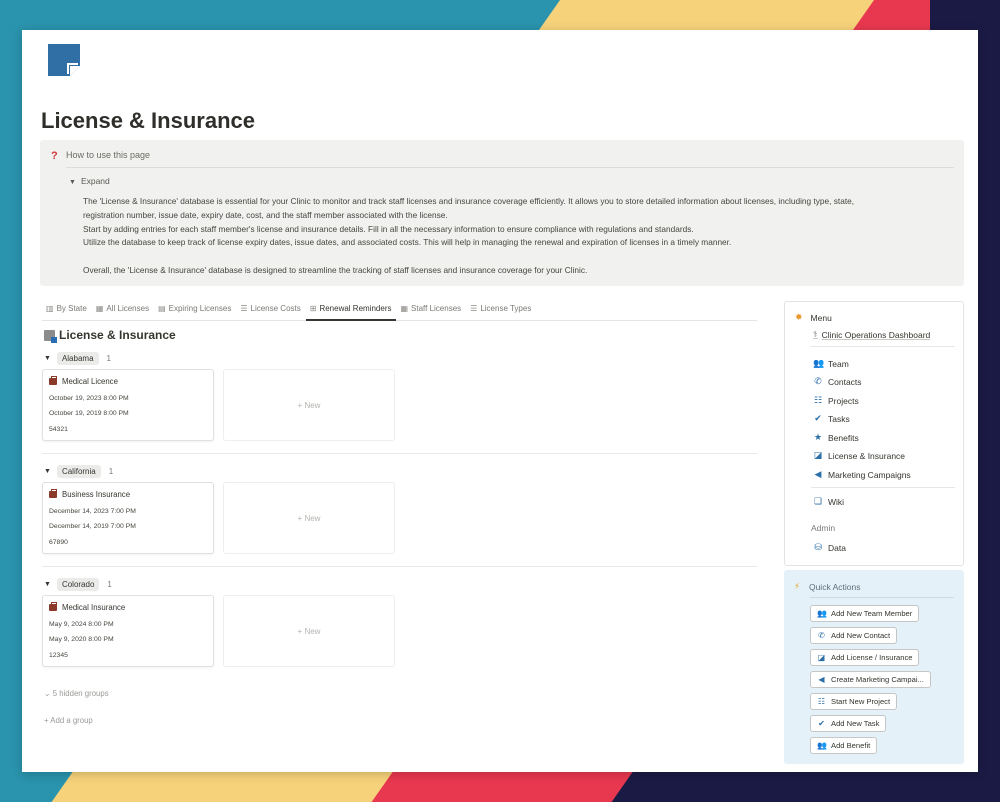 This screenshot has width=1000, height=802. Describe the element at coordinates (818, 437) in the screenshot. I see `star-icon: ★` at that location.